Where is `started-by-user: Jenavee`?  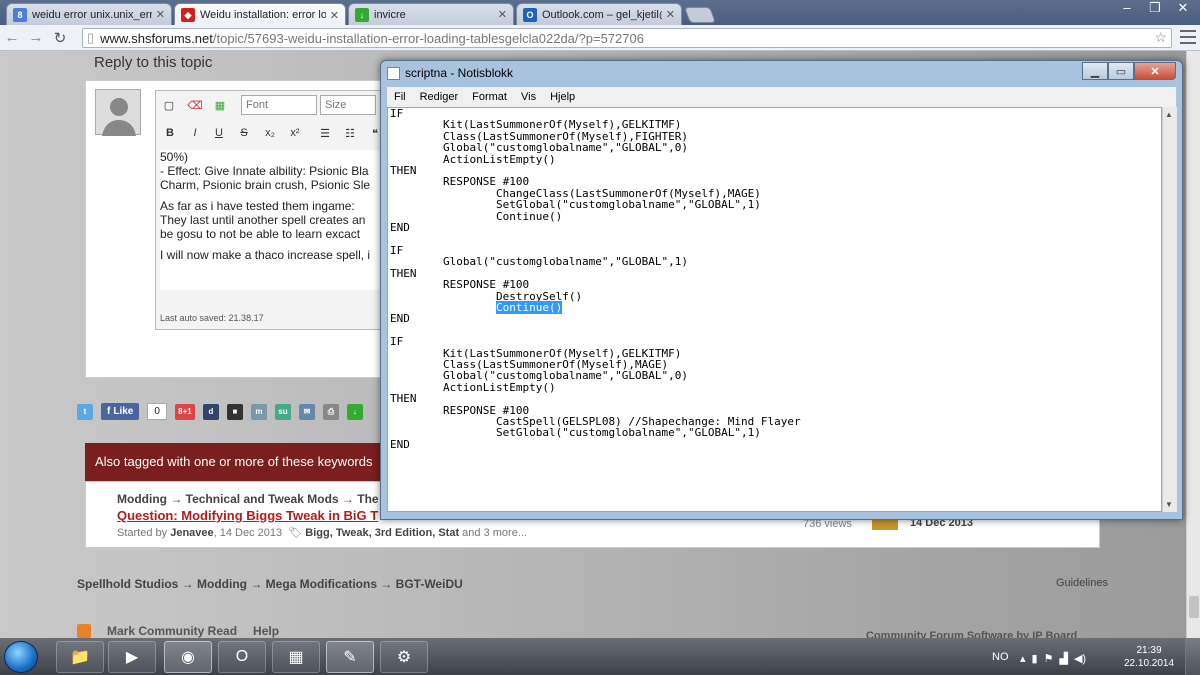 started-by-user: Jenavee is located at coordinates (191, 533).